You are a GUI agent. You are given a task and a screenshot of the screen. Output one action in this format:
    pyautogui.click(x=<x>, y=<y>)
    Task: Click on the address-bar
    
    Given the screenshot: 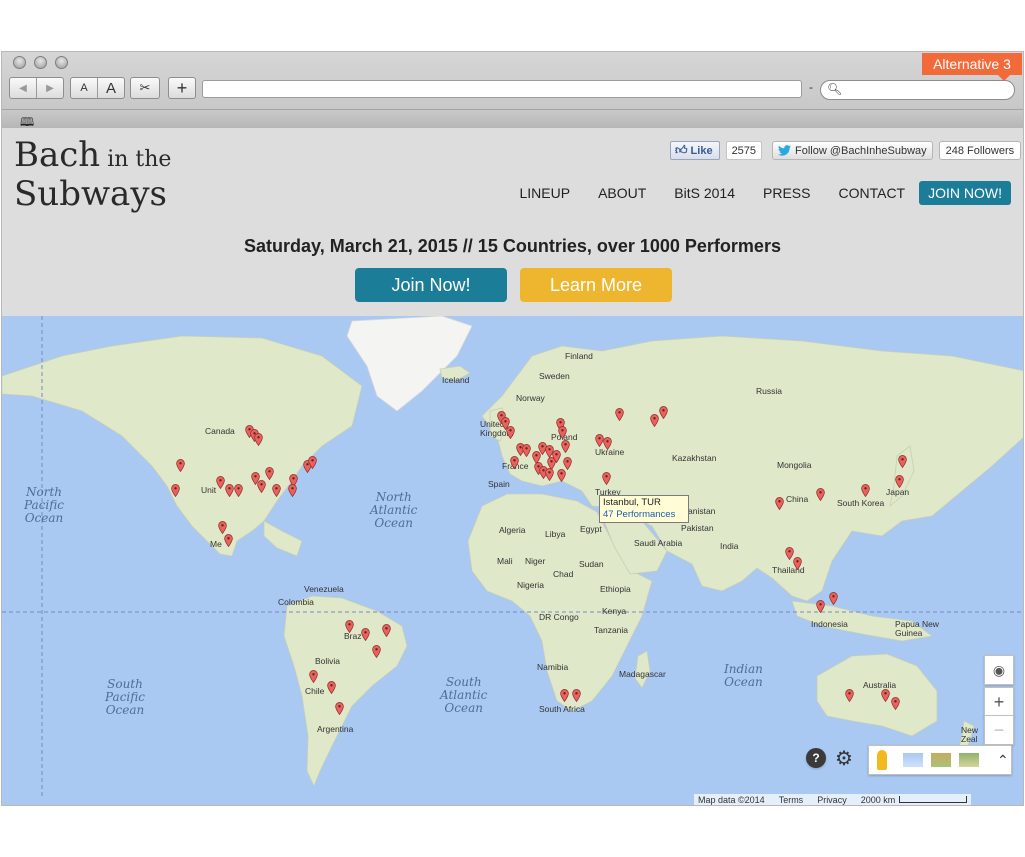 What is the action you would take?
    pyautogui.click(x=502, y=89)
    